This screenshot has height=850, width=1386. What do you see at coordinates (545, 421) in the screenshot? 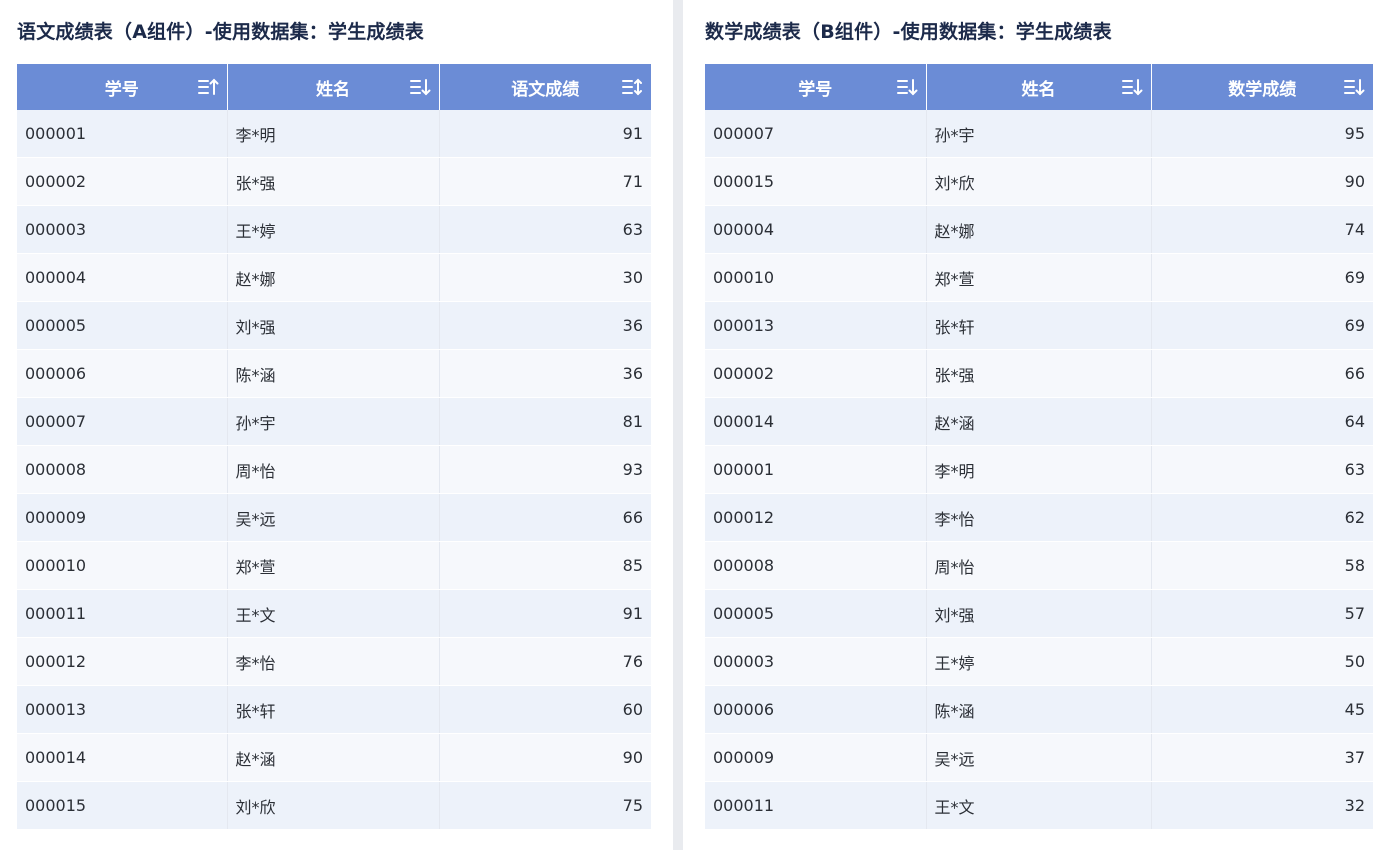
I see `score-cell: 81` at bounding box center [545, 421].